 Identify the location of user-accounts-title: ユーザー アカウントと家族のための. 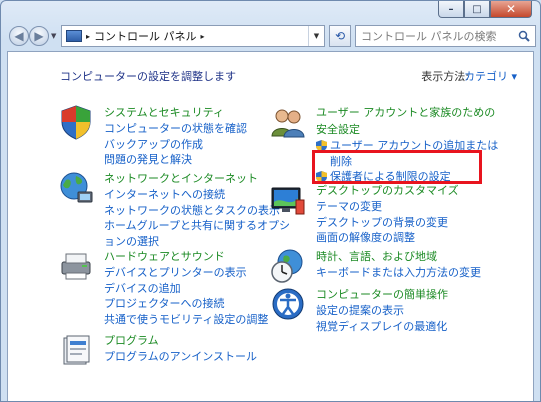
(416, 112).